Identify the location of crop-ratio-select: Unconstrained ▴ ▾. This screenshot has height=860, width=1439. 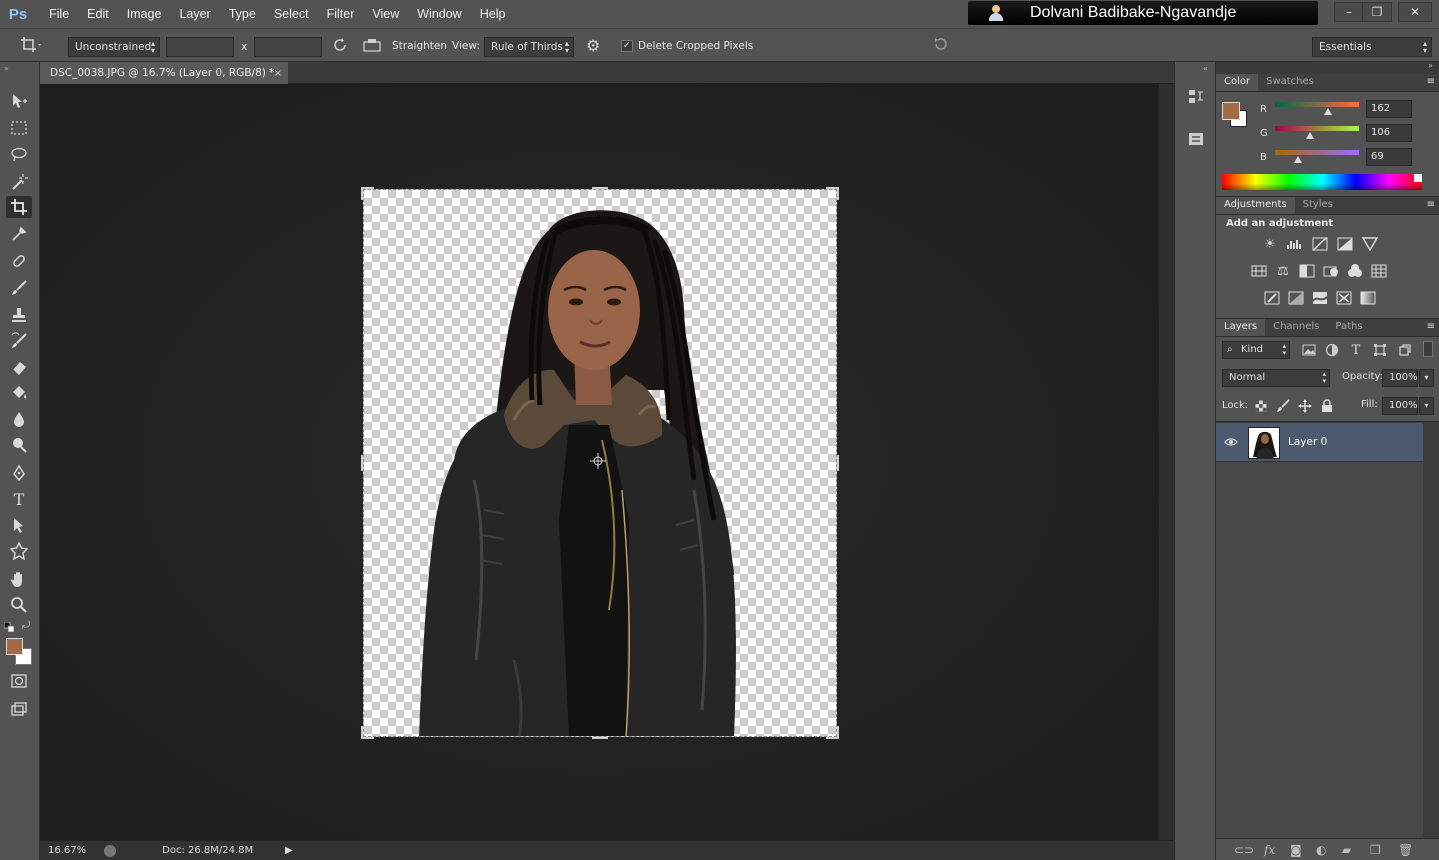
(114, 47).